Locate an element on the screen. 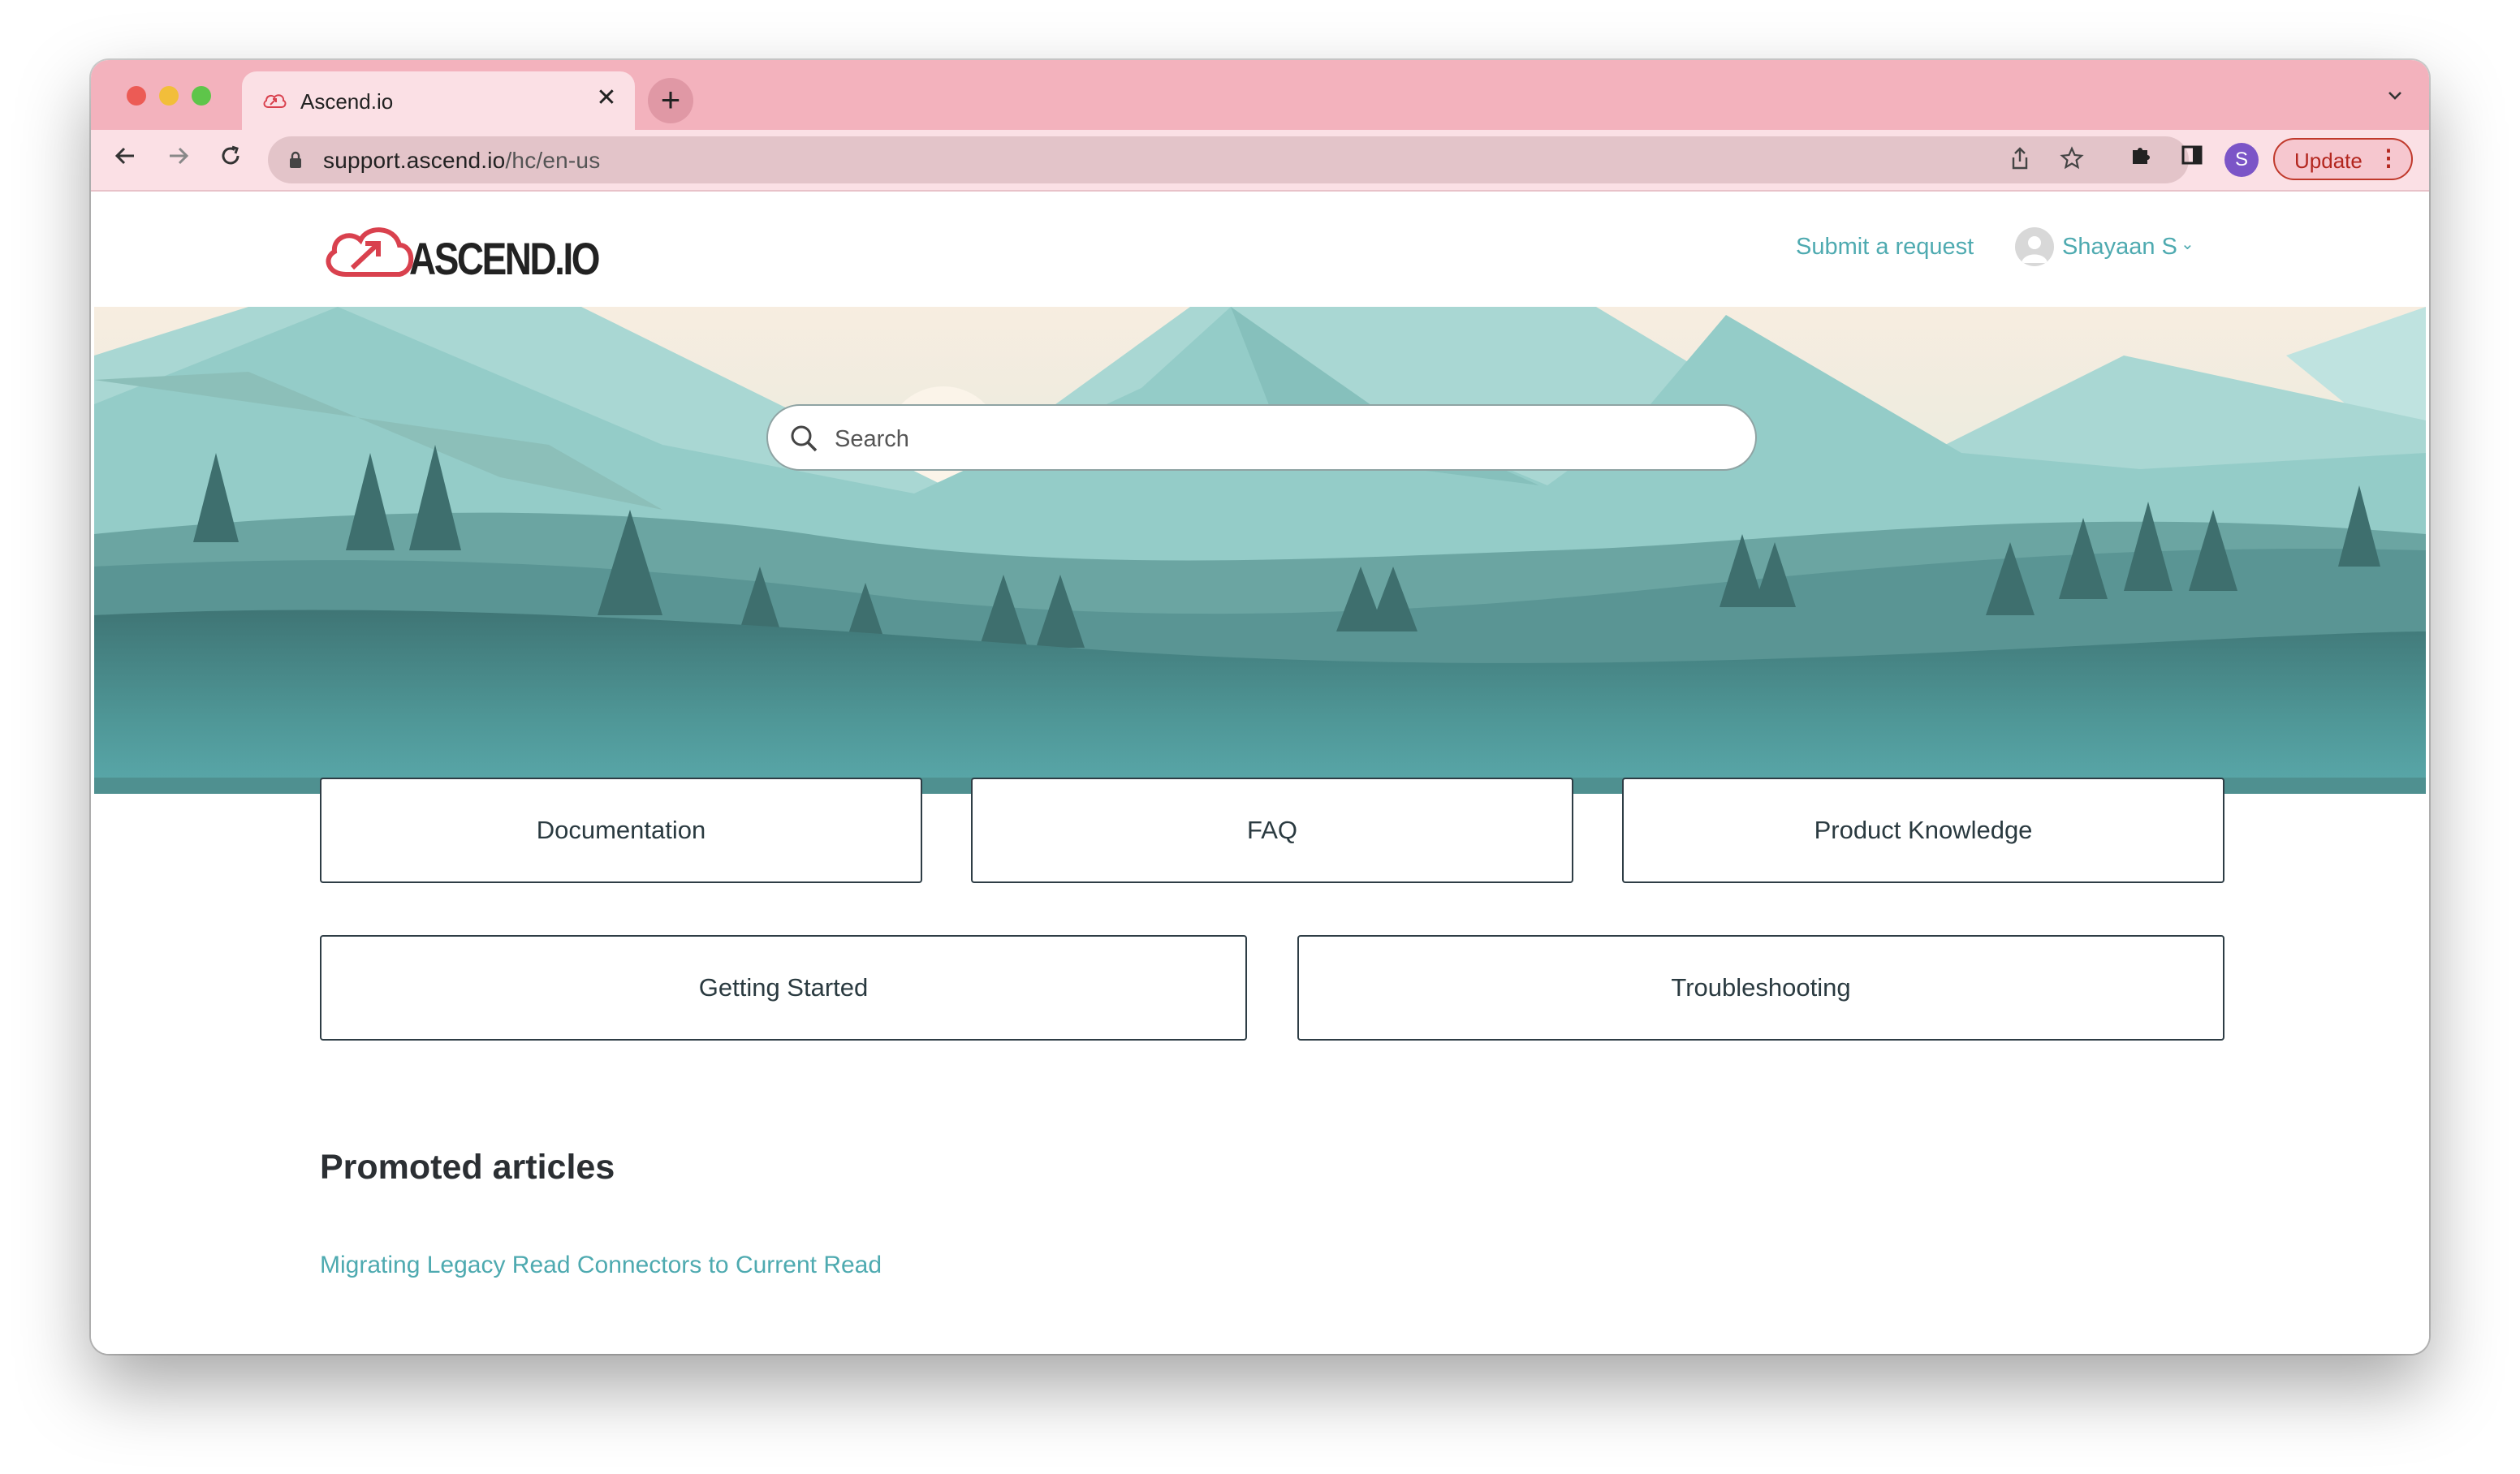 The height and width of the screenshot is (1474, 2520). browser-tab: Ascend.io ✕ is located at coordinates (439, 100).